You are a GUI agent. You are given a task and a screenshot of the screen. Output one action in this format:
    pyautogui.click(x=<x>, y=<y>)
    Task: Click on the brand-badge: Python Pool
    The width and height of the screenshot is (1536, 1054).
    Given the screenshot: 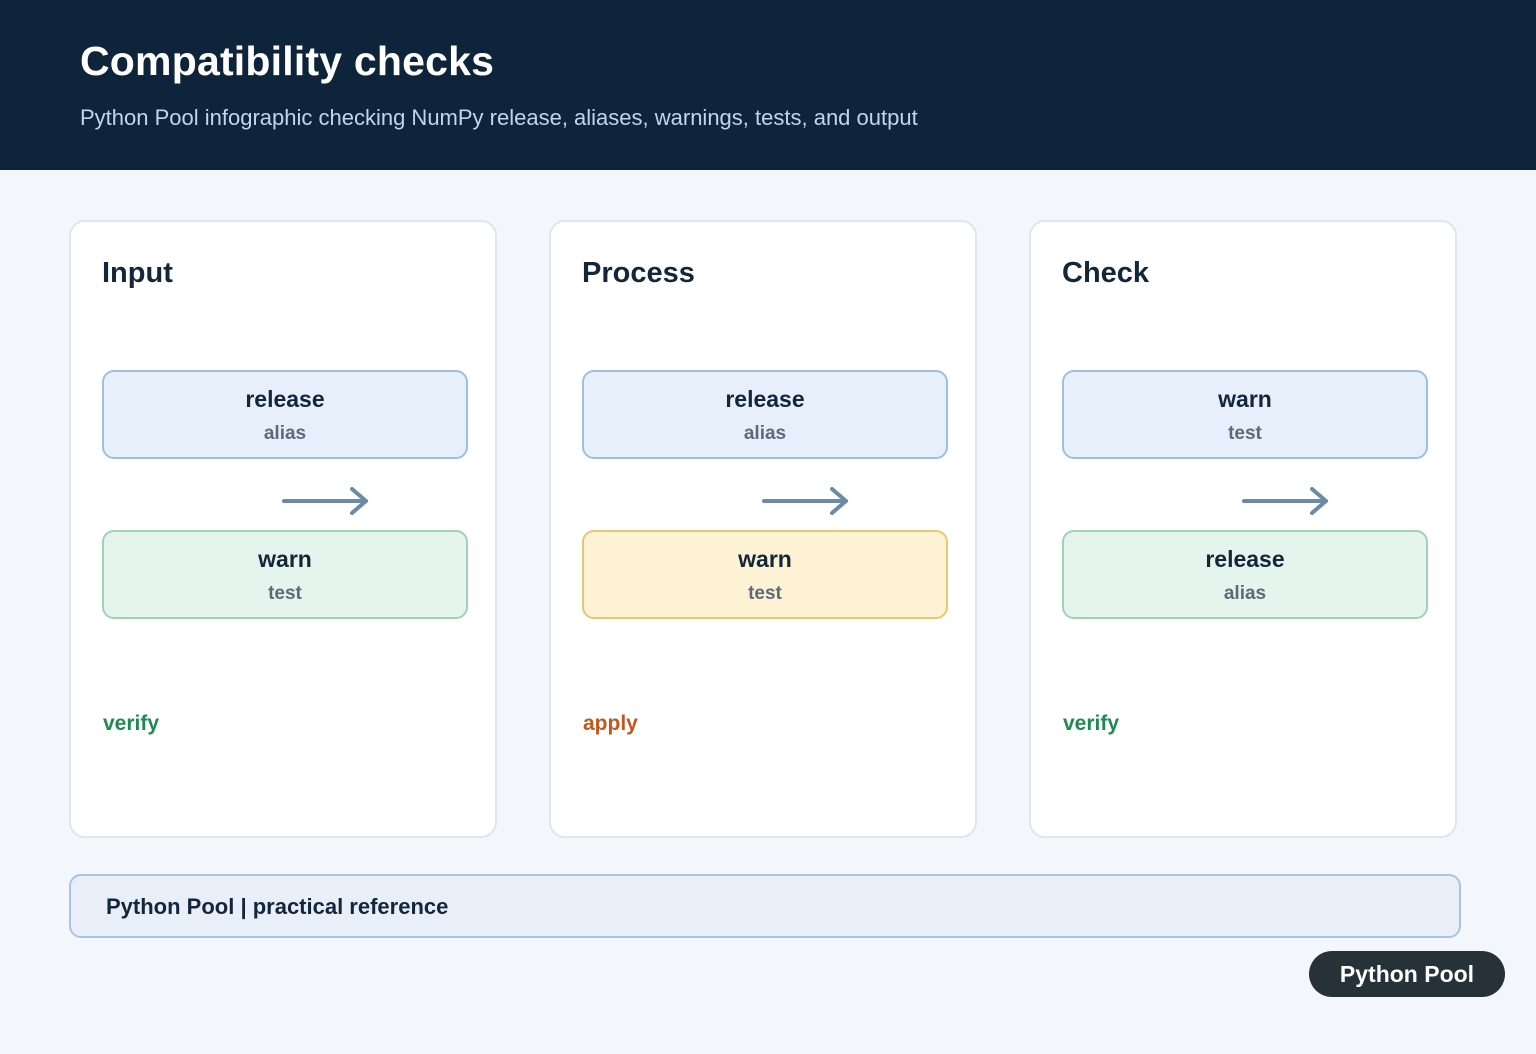 What is the action you would take?
    pyautogui.click(x=1407, y=974)
    